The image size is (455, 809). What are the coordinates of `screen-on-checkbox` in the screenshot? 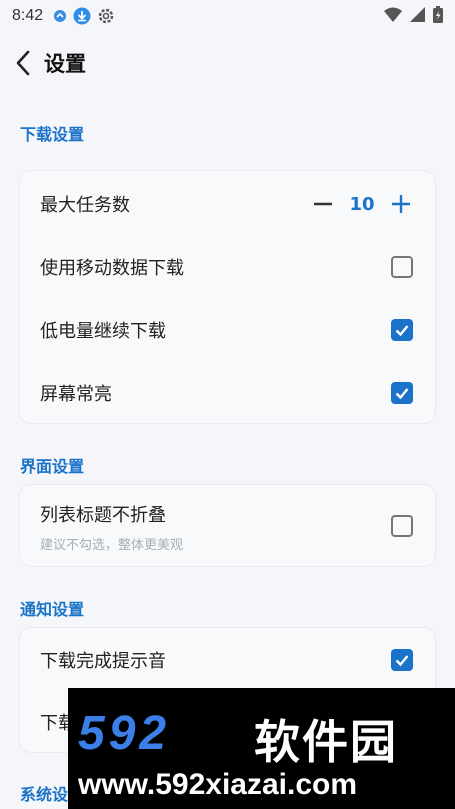 It's located at (402, 393).